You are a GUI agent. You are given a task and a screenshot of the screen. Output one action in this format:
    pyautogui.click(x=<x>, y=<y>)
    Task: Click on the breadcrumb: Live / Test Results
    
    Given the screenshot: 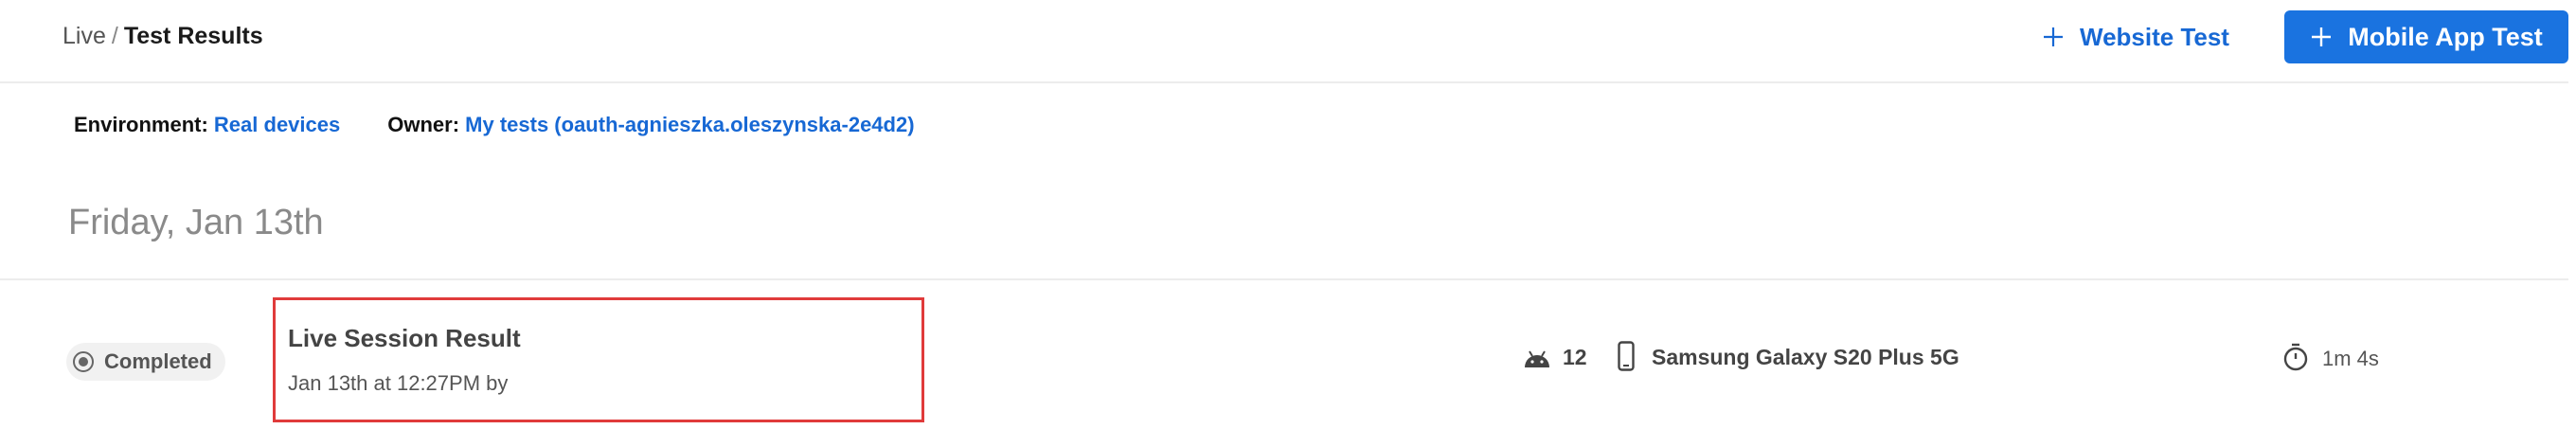 What is the action you would take?
    pyautogui.click(x=163, y=36)
    